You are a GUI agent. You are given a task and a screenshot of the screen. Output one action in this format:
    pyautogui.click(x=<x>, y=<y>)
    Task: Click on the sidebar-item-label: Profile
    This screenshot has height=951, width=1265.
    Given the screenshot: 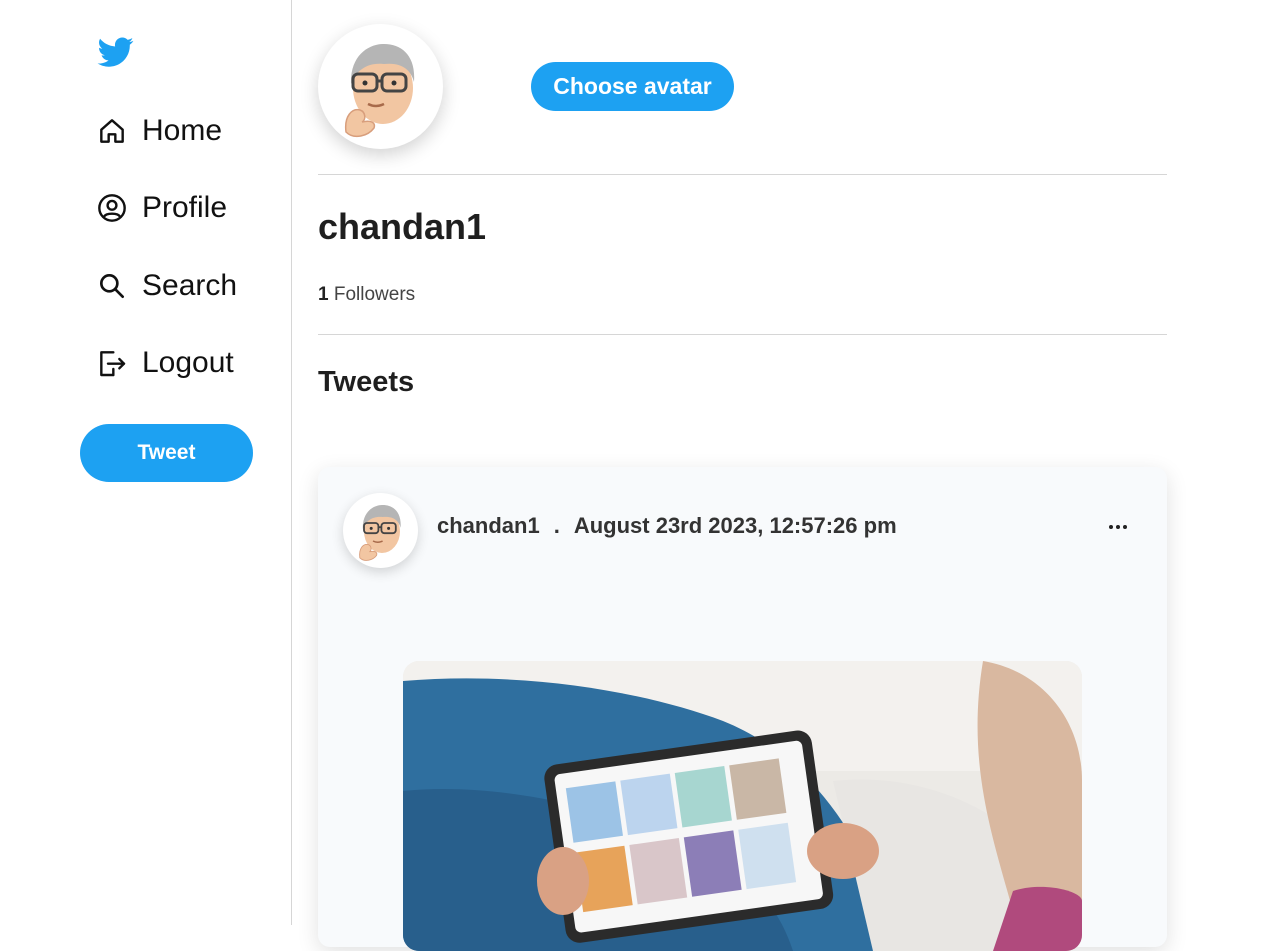 What is the action you would take?
    pyautogui.click(x=185, y=207)
    